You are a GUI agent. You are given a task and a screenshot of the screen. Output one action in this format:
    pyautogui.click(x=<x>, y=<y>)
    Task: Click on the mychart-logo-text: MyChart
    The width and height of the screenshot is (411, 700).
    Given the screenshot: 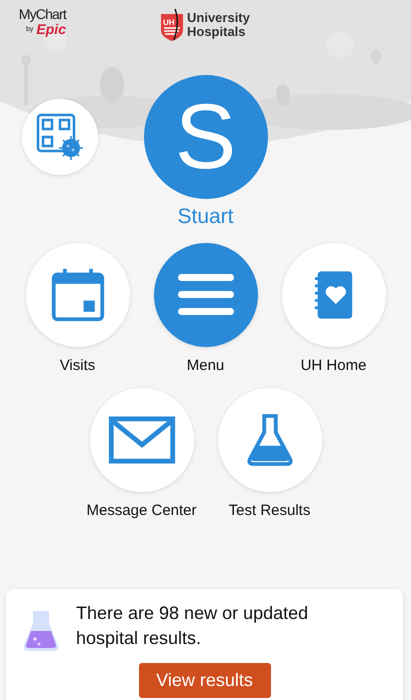 What is the action you would take?
    pyautogui.click(x=42, y=14)
    